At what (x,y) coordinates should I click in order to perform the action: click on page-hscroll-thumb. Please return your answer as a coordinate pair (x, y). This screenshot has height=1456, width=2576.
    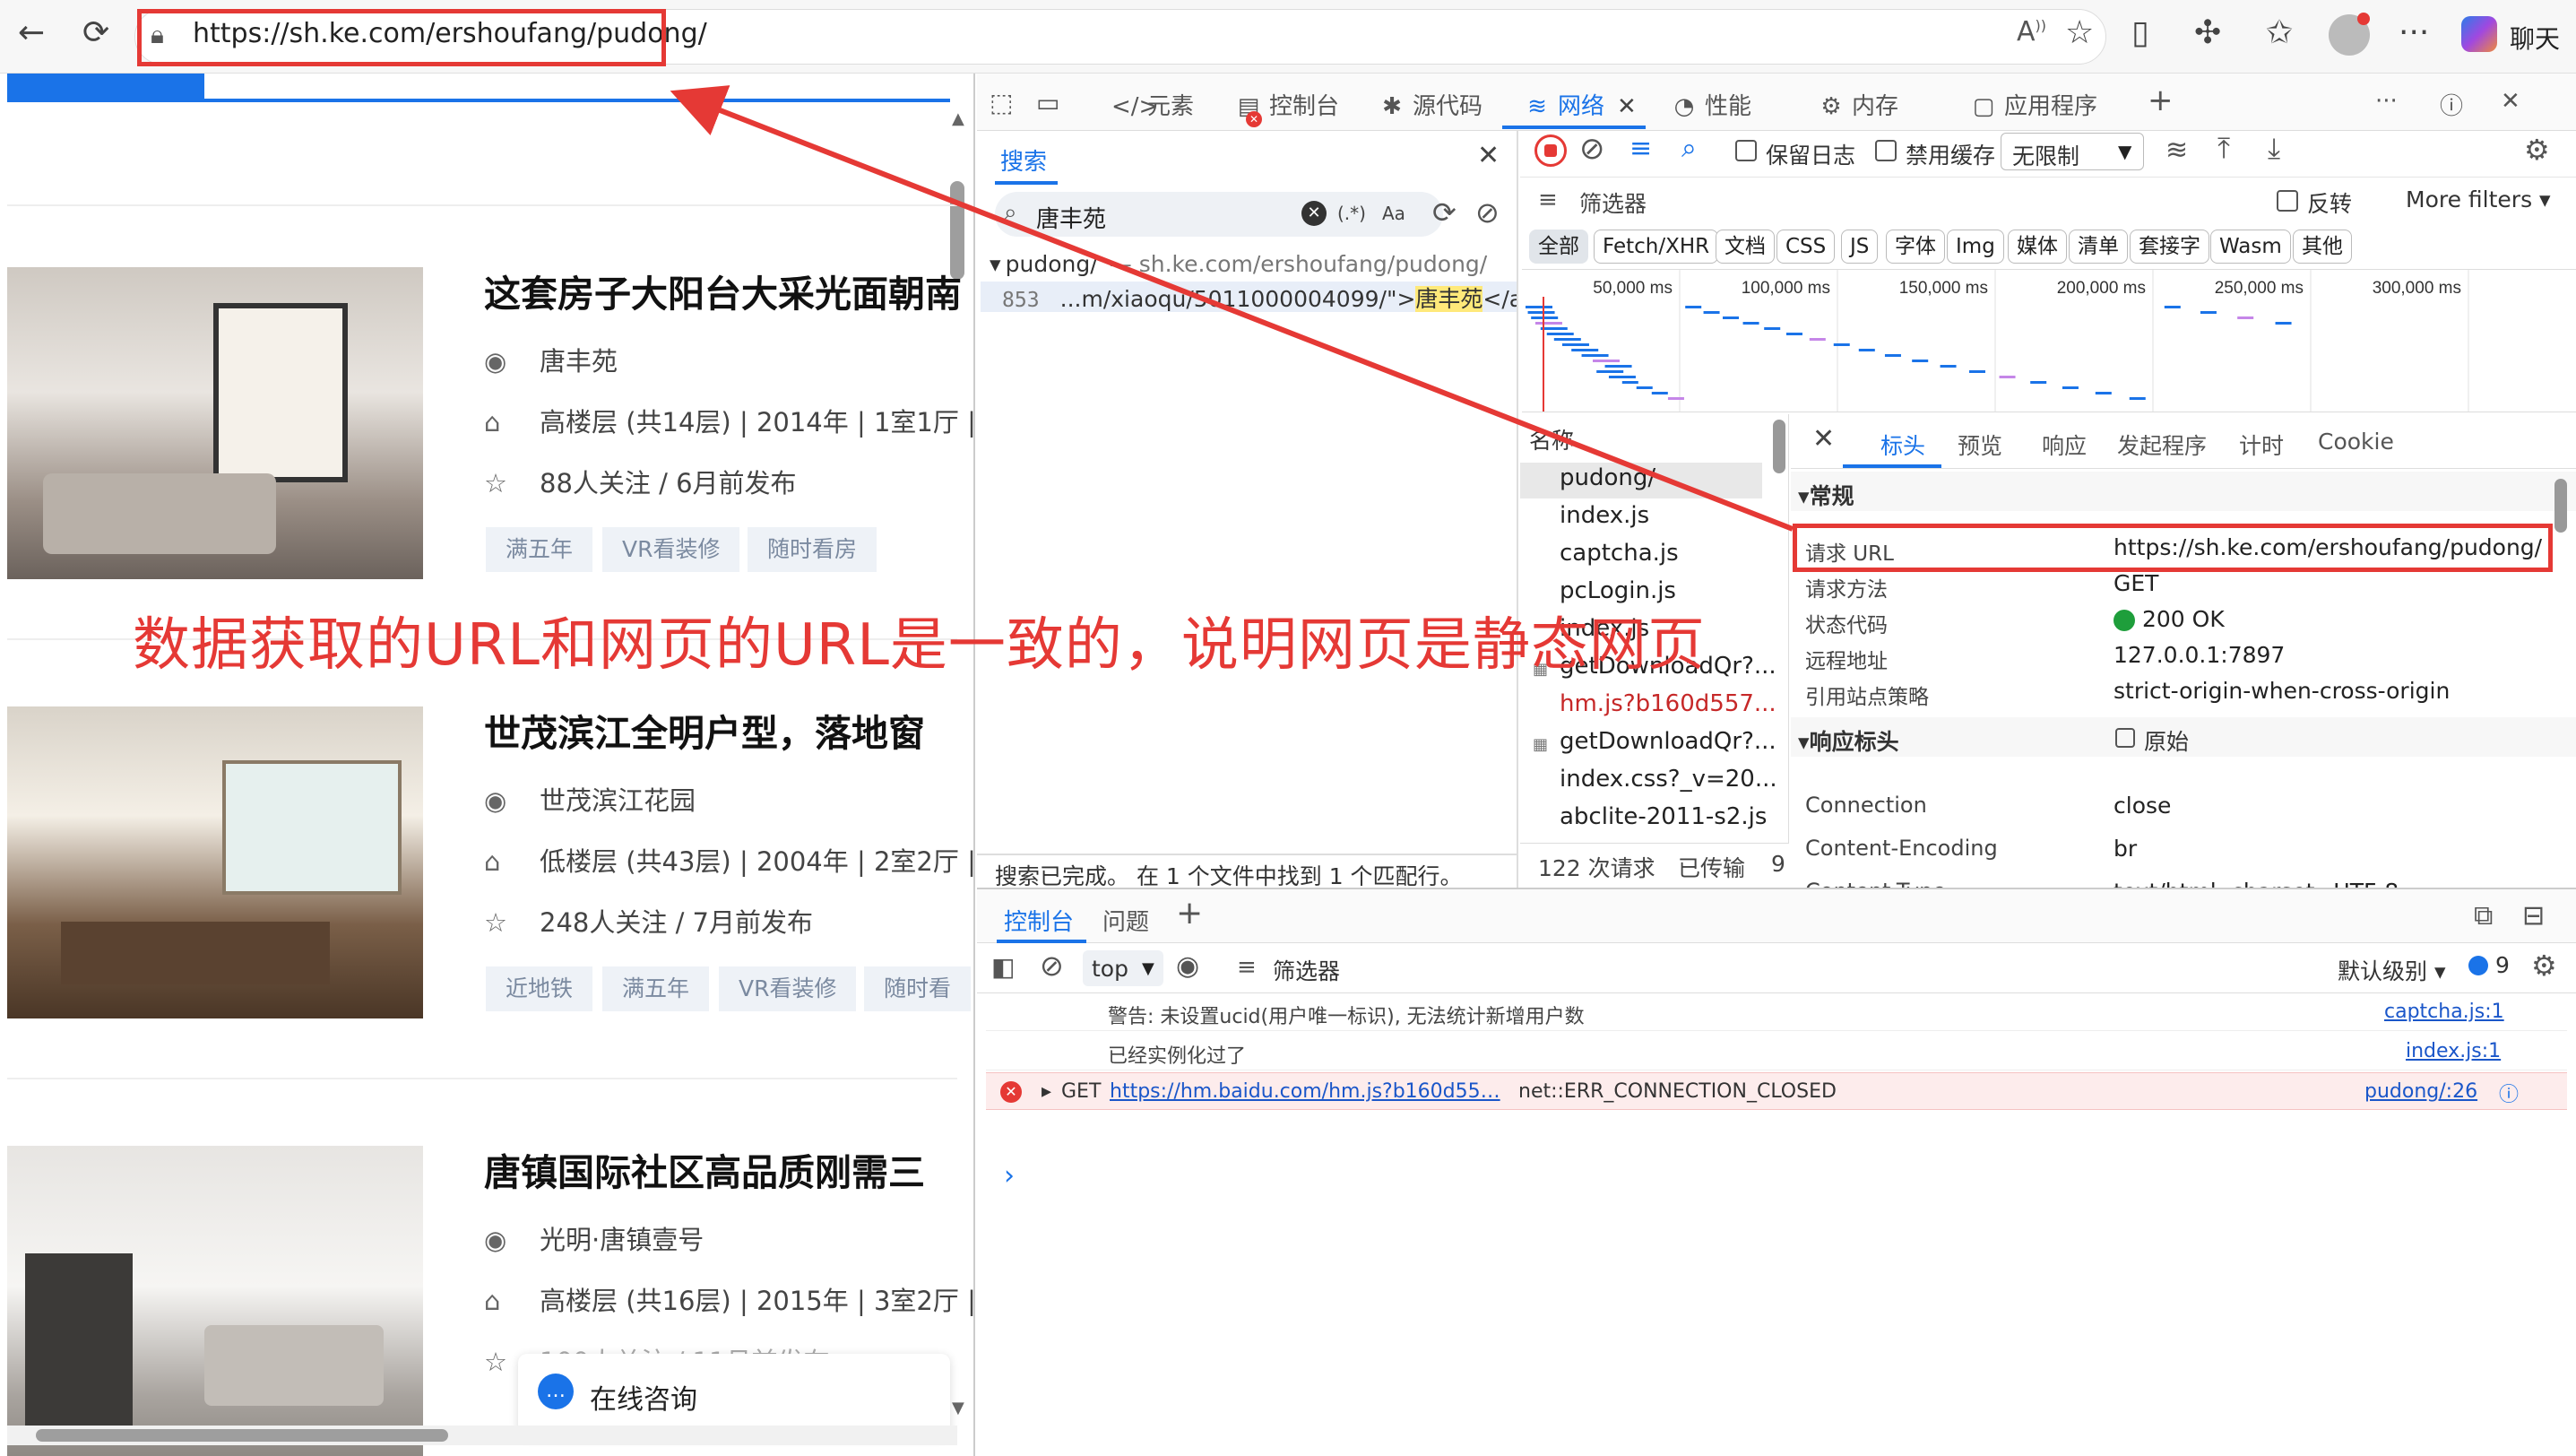
    Looking at the image, I should click on (242, 1435).